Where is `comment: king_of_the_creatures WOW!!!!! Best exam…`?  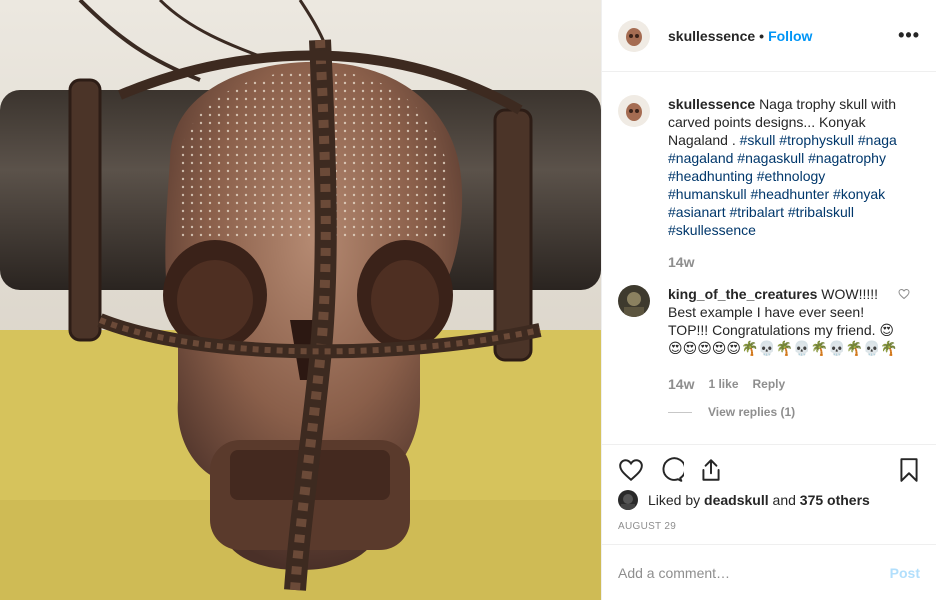
comment: king_of_the_creatures WOW!!!!! Best exam… is located at coordinates (769, 339).